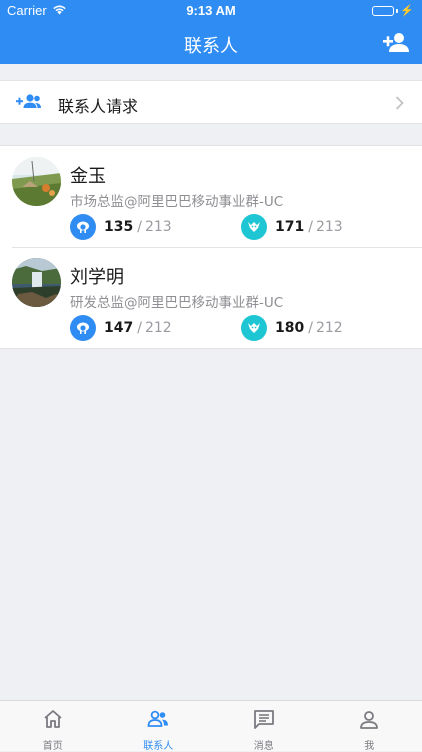 This screenshot has height=752, width=422. I want to click on add-contact-button, so click(396, 43).